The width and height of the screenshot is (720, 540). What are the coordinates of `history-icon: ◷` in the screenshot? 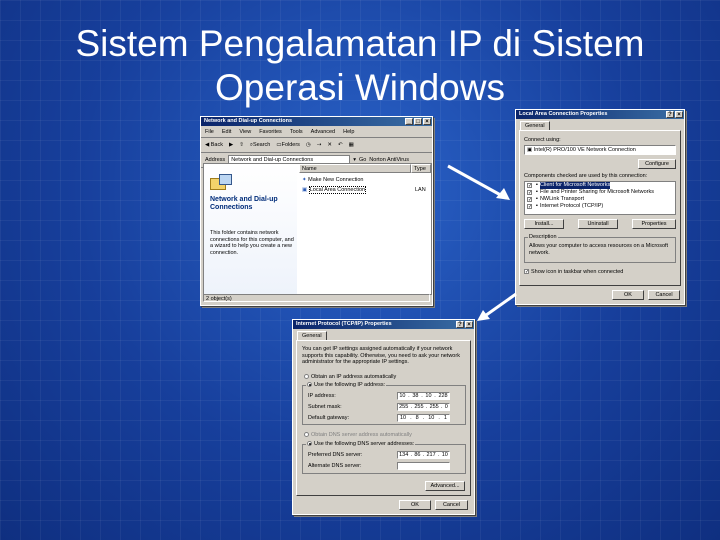 It's located at (308, 145).